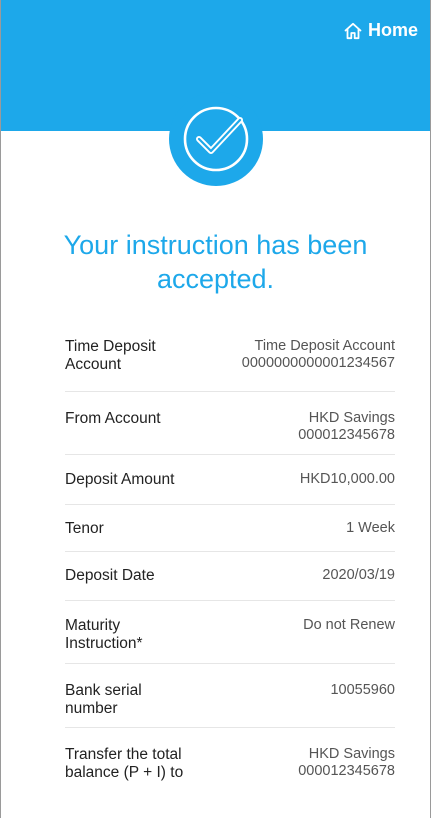  What do you see at coordinates (230, 576) in the screenshot?
I see `detail-row-deposit-date: Deposit Date 2020/03/19` at bounding box center [230, 576].